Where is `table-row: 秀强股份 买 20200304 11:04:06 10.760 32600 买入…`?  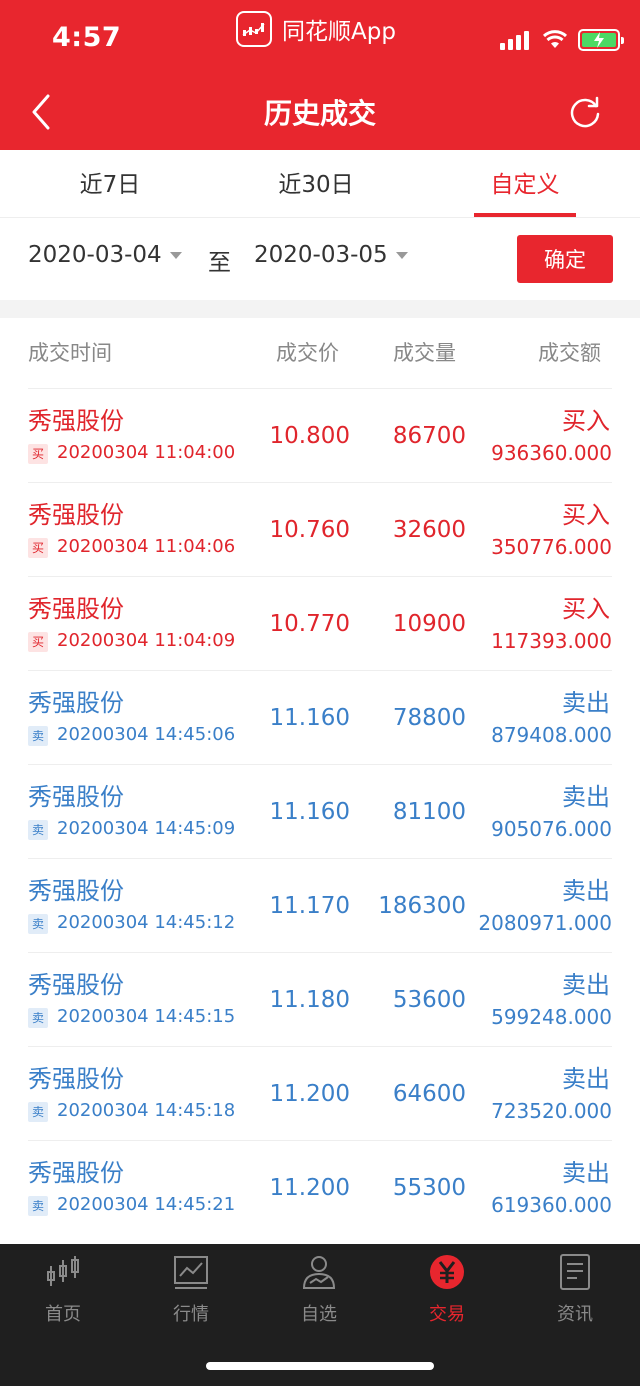
table-row: 秀强股份 买 20200304 11:04:06 10.760 32600 买入… is located at coordinates (320, 529).